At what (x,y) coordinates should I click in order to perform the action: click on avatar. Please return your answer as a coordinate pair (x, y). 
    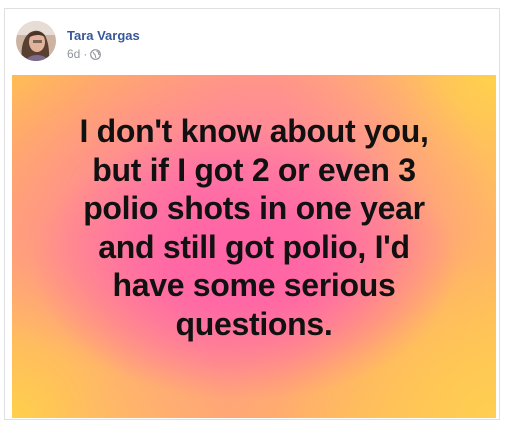
    Looking at the image, I should click on (36, 41).